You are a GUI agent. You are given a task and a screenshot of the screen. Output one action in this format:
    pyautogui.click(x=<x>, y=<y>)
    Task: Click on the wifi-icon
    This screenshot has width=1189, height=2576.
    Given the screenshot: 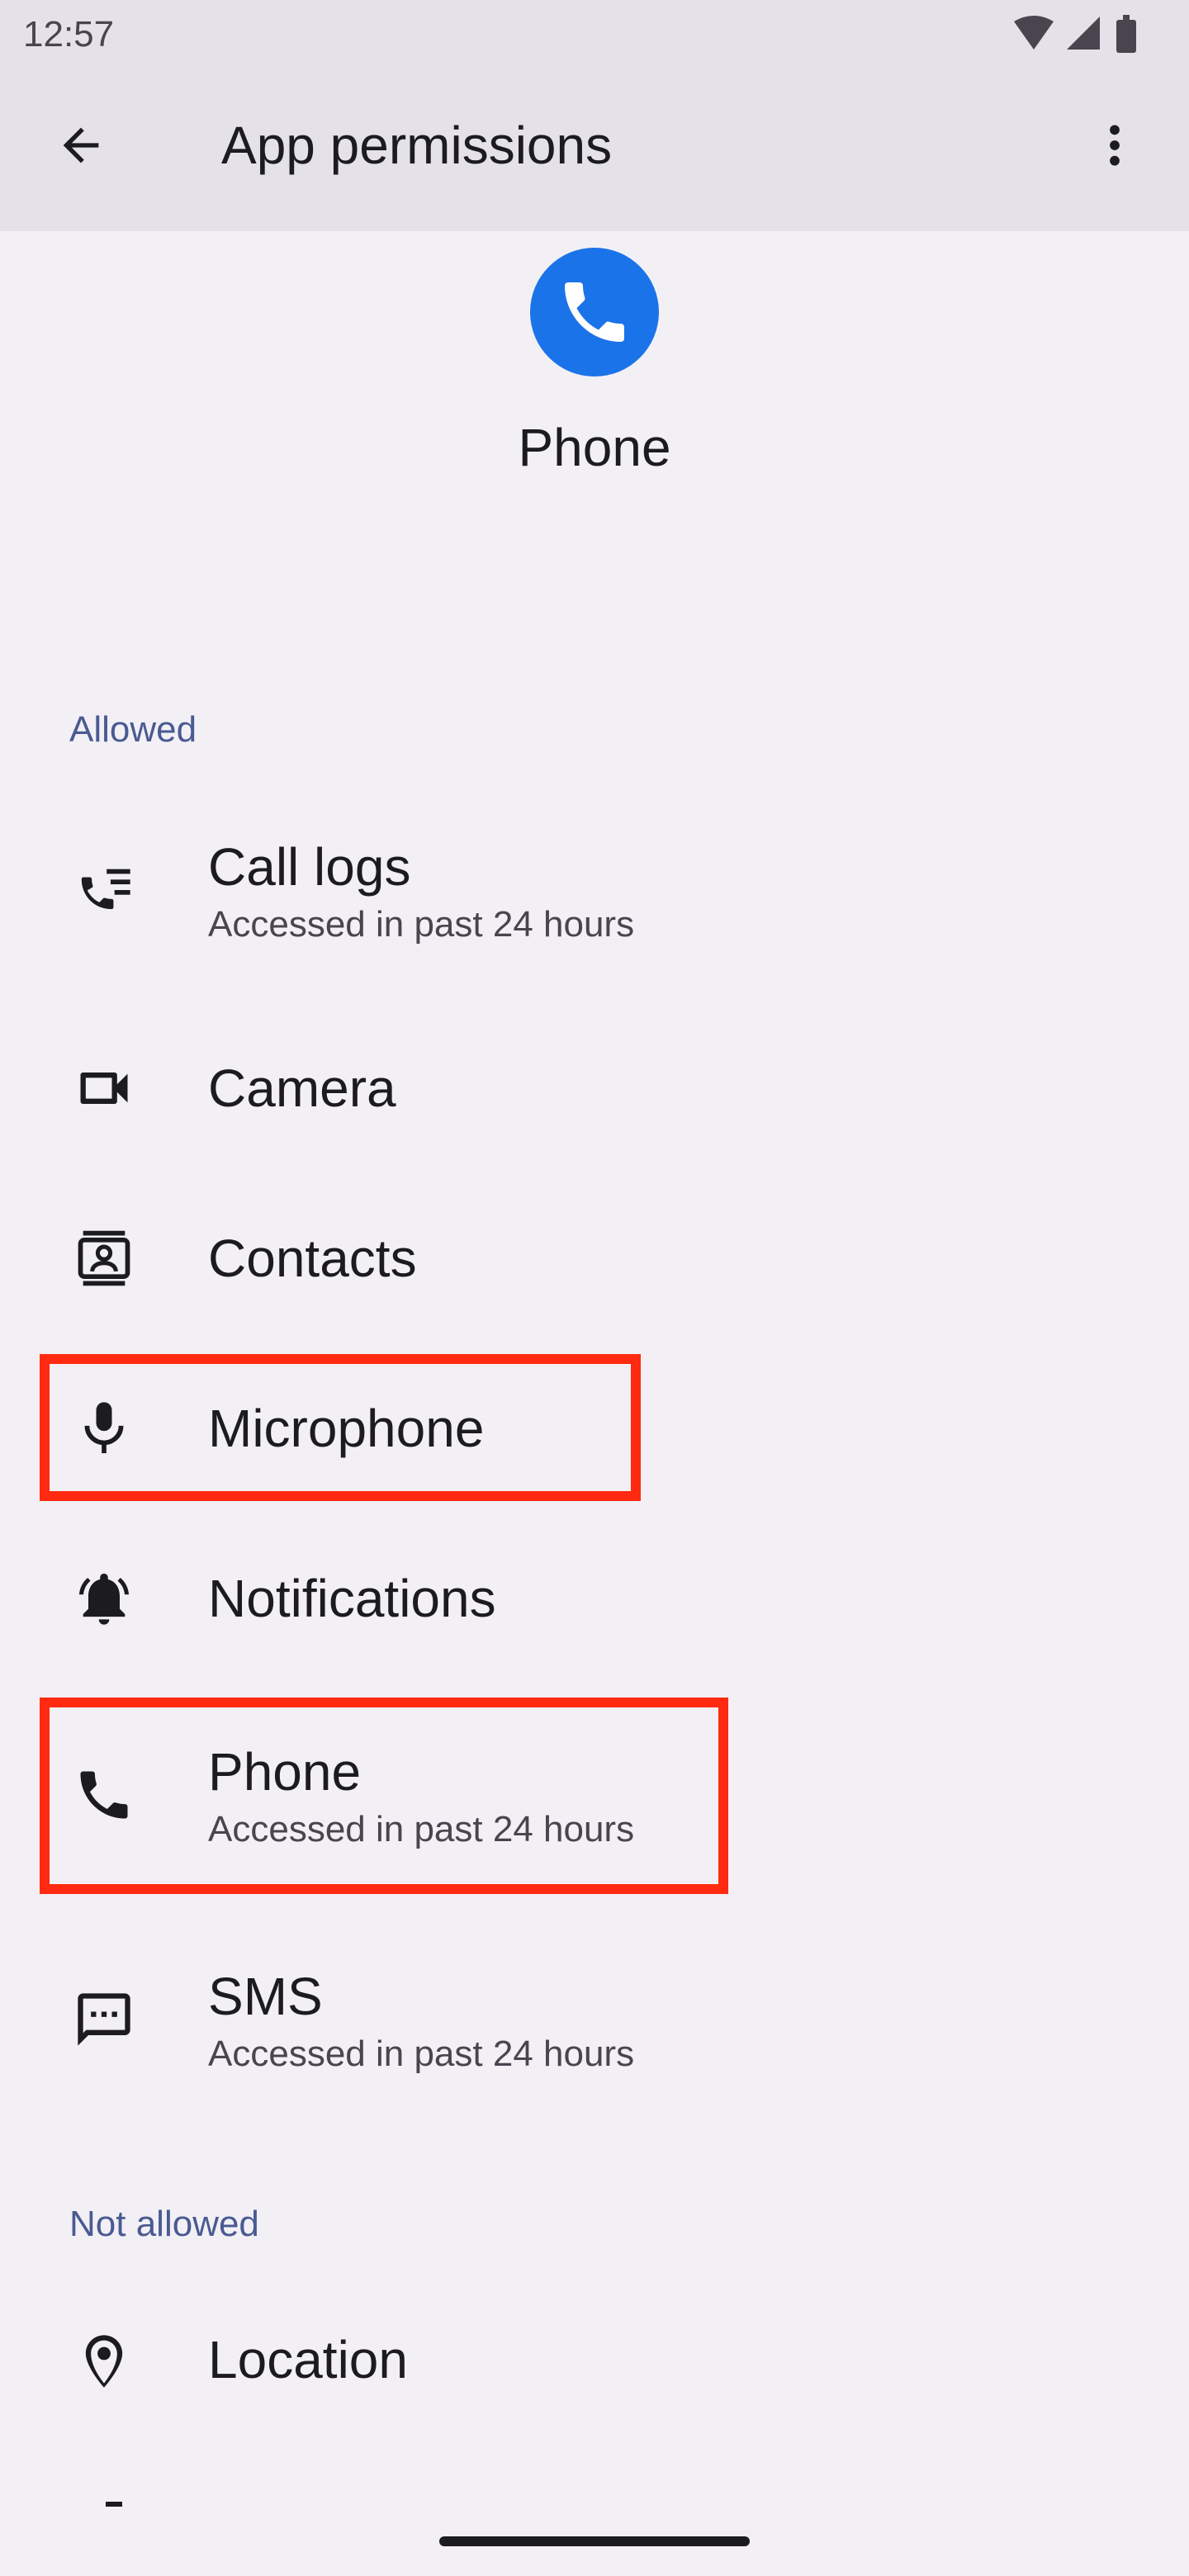 What is the action you would take?
    pyautogui.click(x=1034, y=33)
    